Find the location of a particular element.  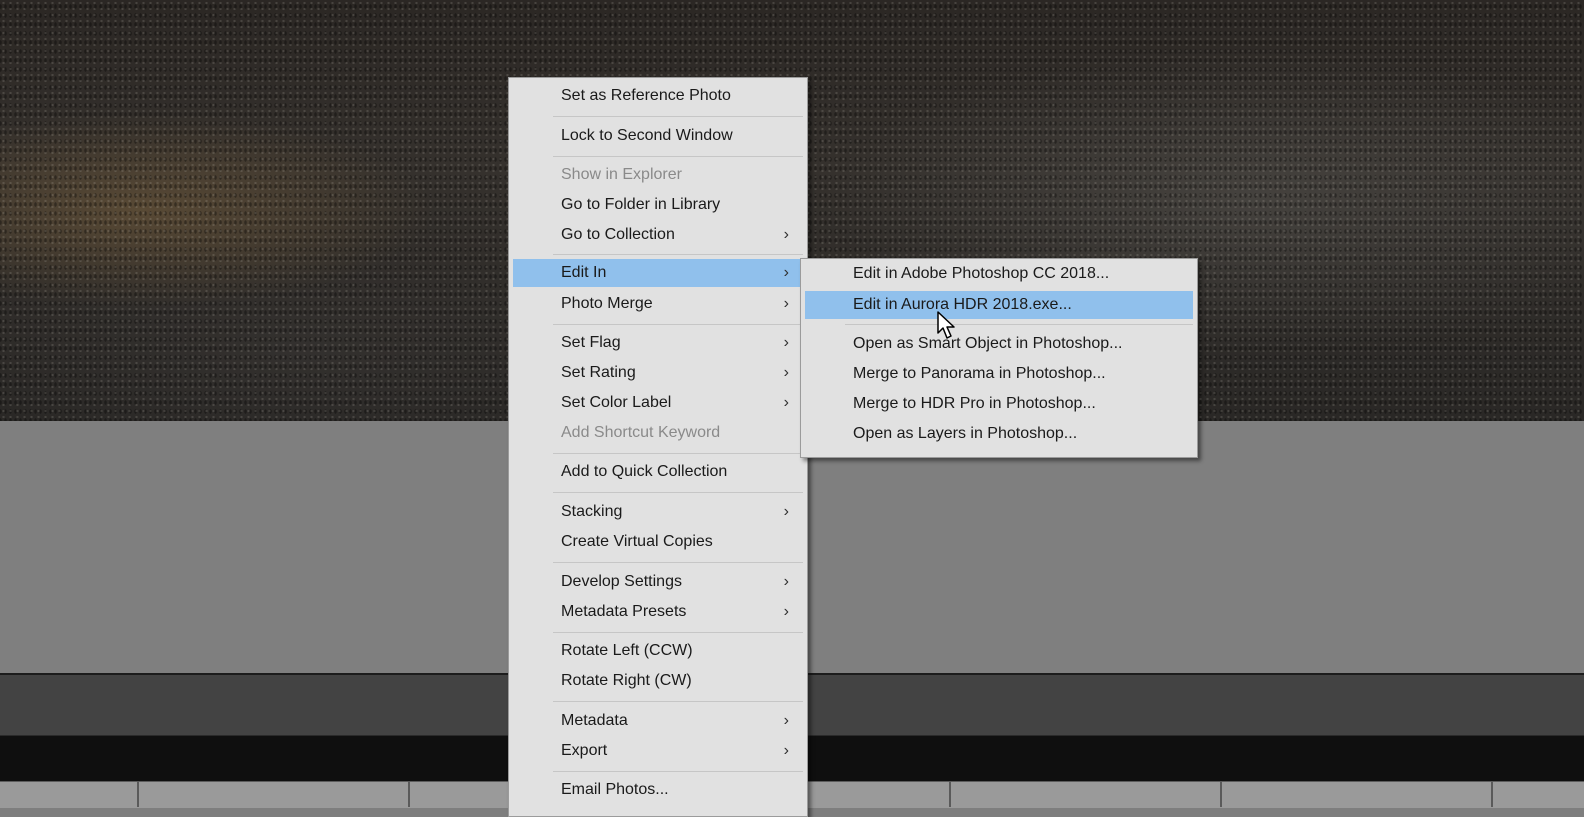

menu-item-add-shortcut-keyword: Add Shortcut Keyword is located at coordinates (641, 432).